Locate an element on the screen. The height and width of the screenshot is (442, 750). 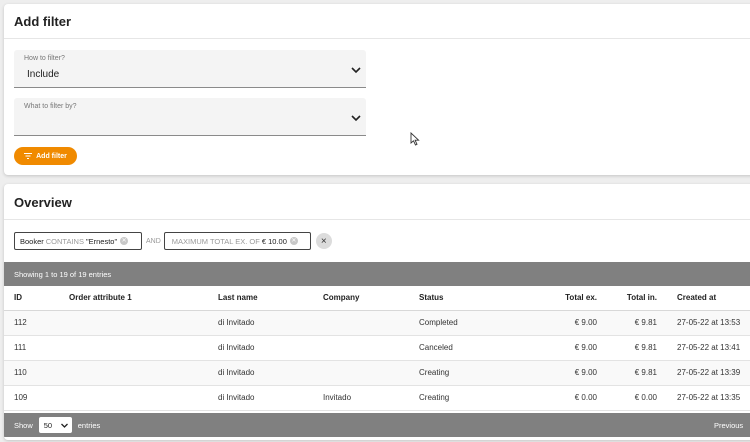
cell-id: 110 is located at coordinates (31, 373).